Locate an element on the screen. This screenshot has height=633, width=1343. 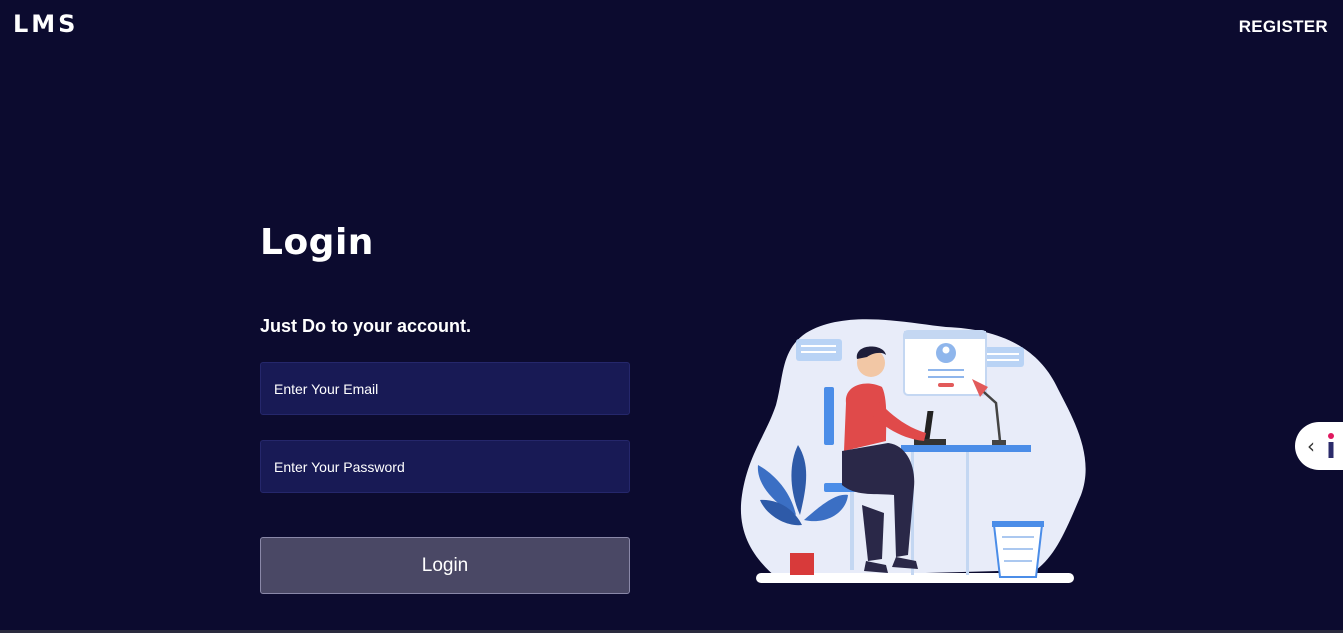
email-input is located at coordinates (445, 388).